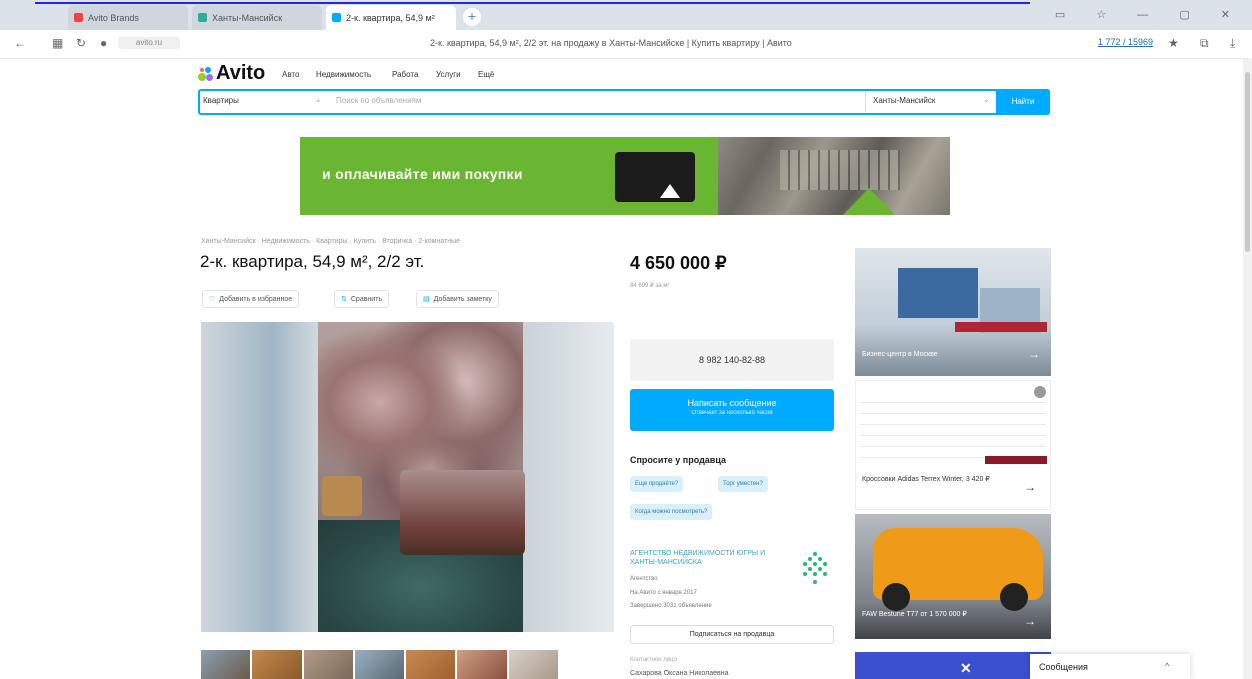 The height and width of the screenshot is (679, 1252). What do you see at coordinates (650, 286) in the screenshot?
I see `price-per-meter: 84 699 ₽ за м²` at bounding box center [650, 286].